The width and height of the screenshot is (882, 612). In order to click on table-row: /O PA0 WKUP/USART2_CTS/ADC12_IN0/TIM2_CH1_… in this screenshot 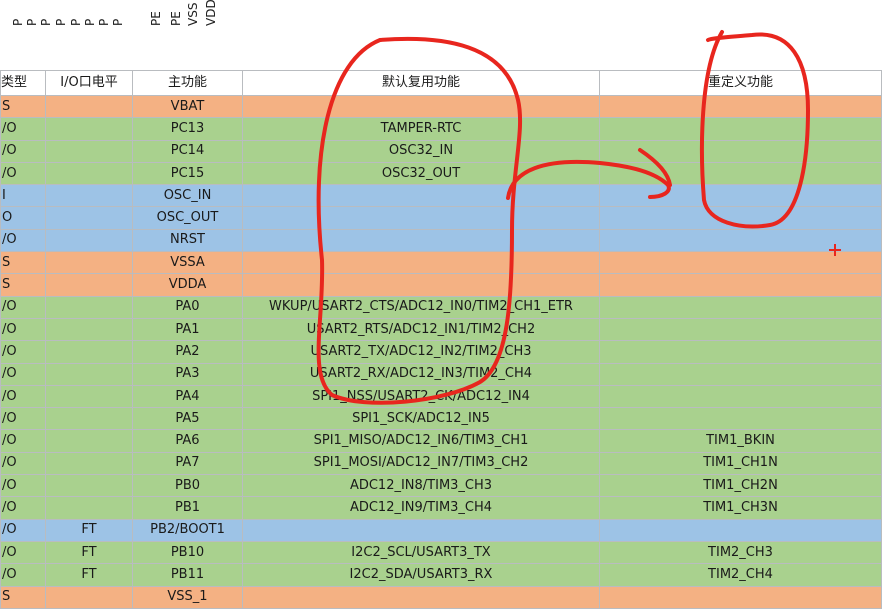, I will do `click(441, 307)`.